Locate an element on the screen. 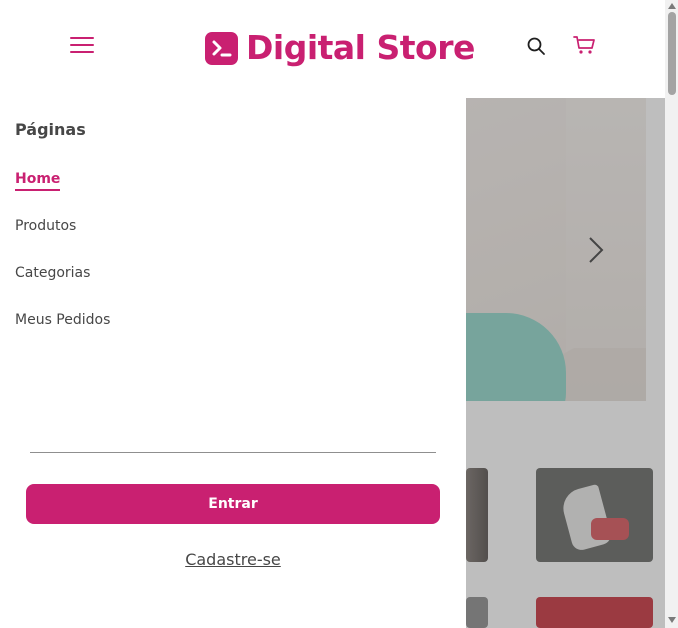 The width and height of the screenshot is (678, 628). divider is located at coordinates (233, 452).